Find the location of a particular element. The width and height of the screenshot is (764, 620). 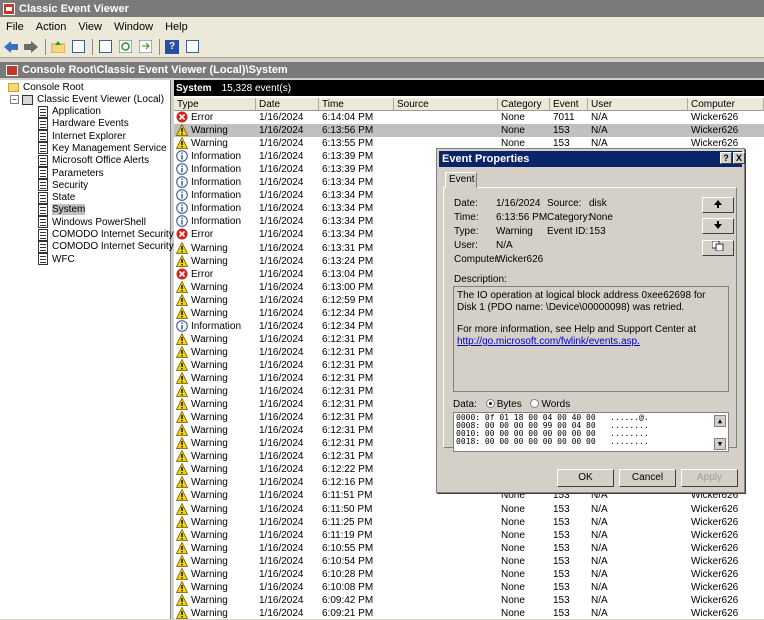

cell-user: N/A is located at coordinates (599, 117).